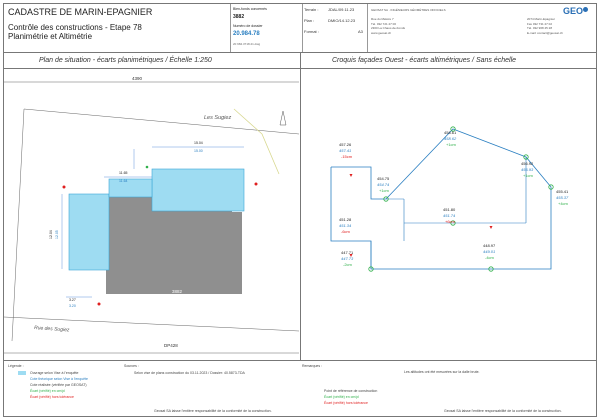 This screenshot has width=600, height=420. Describe the element at coordinates (48, 391) in the screenshot. I see `legend-item: Écart (vérifié) en cm/pl` at that location.